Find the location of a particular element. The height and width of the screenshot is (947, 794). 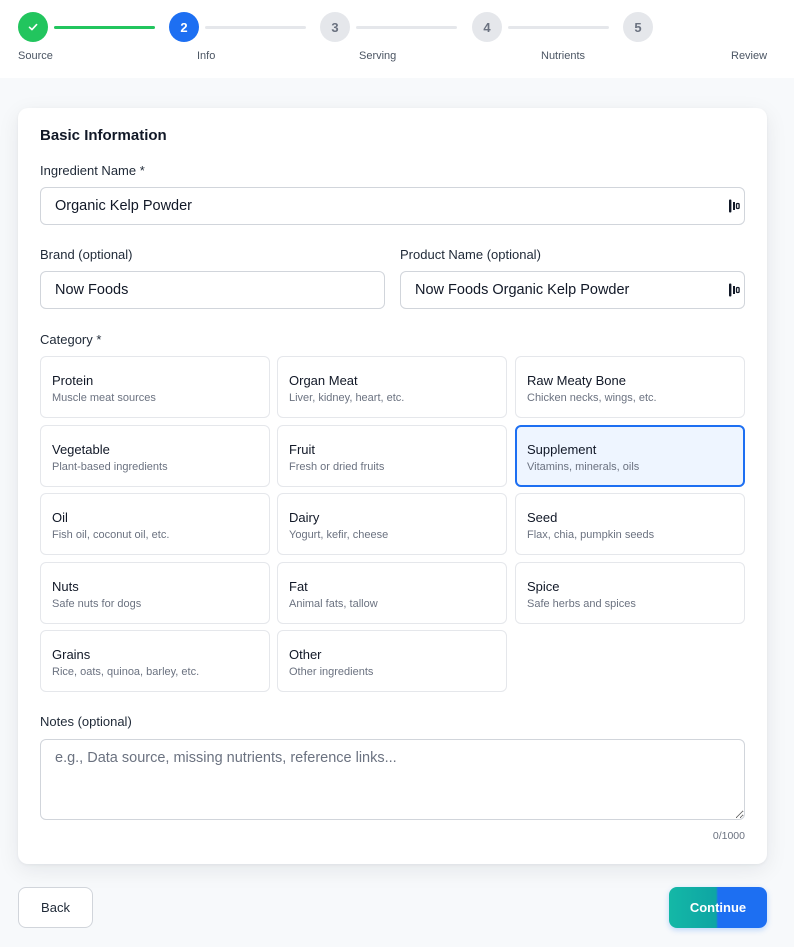

brand-label: Brand (optional) is located at coordinates (86, 254).